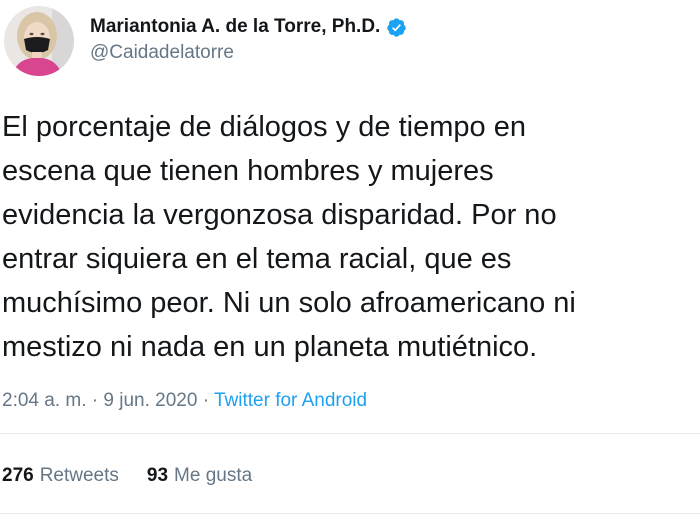  What do you see at coordinates (44, 400) in the screenshot?
I see `tweet-time: 2:04 a. m.` at bounding box center [44, 400].